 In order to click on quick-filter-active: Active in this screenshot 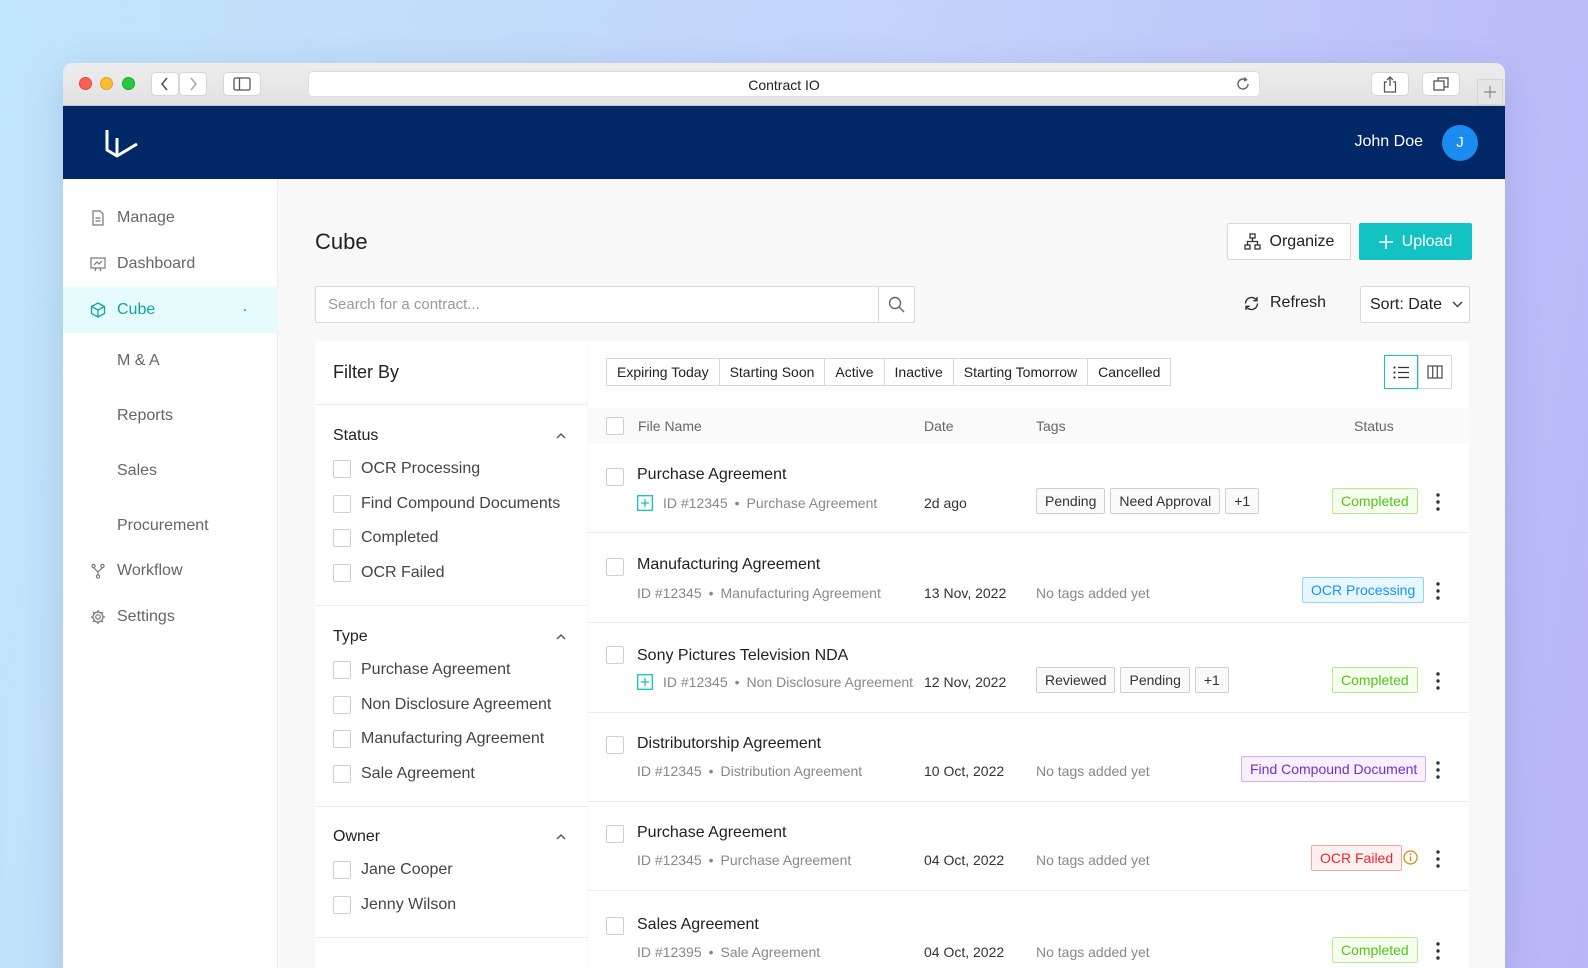, I will do `click(853, 372)`.